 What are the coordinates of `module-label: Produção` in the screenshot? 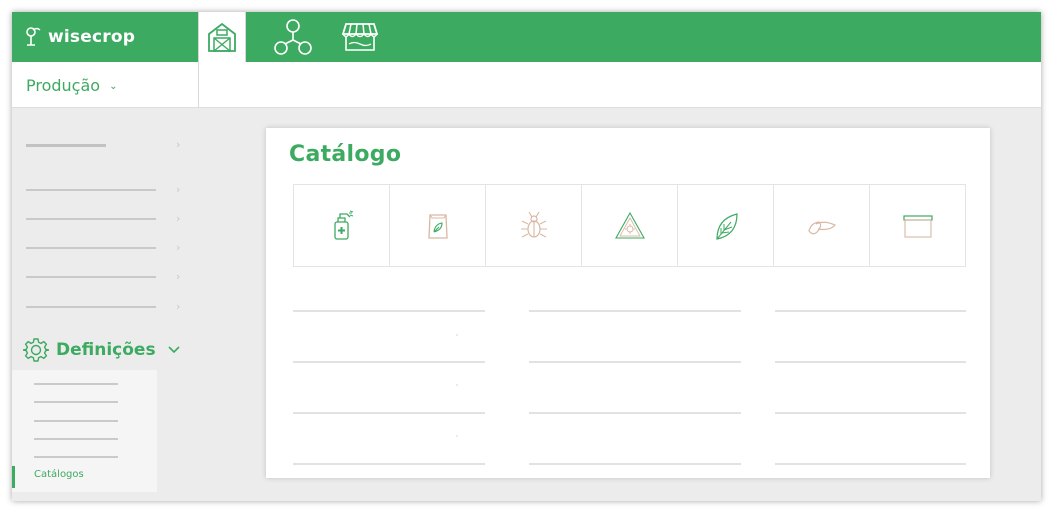 It's located at (63, 85).